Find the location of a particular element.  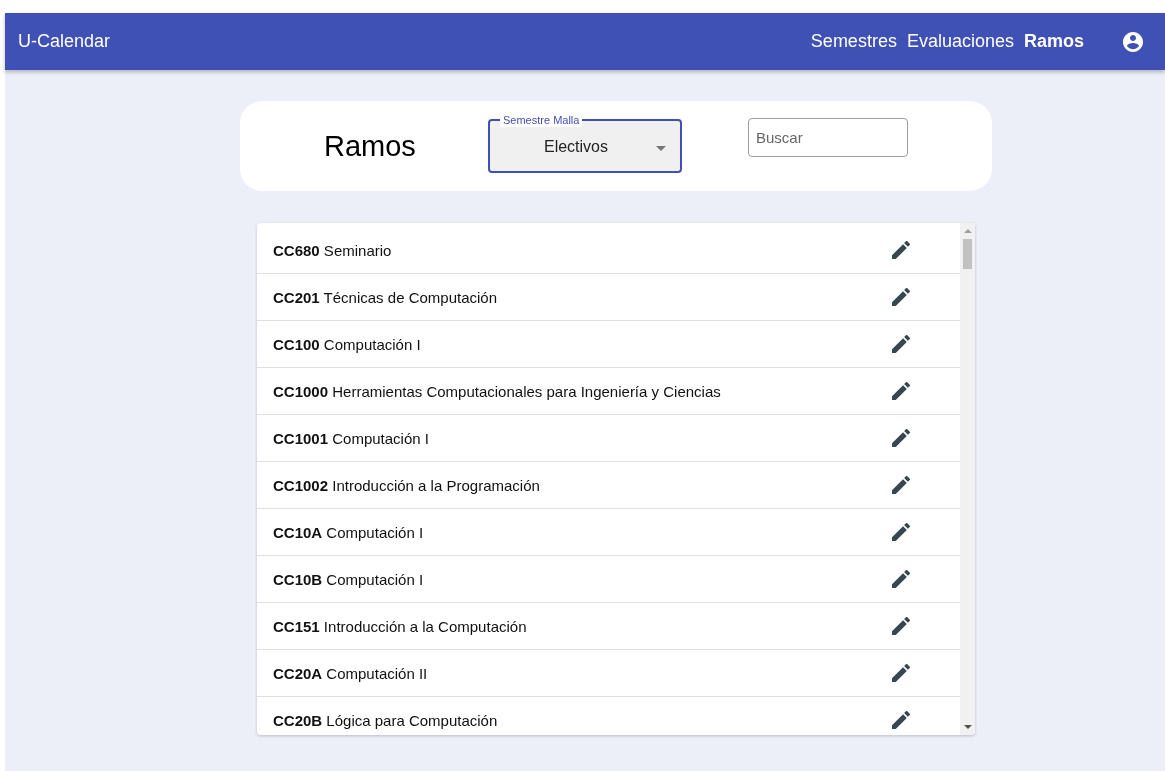

course-name: CC10A Computación I is located at coordinates (348, 532).